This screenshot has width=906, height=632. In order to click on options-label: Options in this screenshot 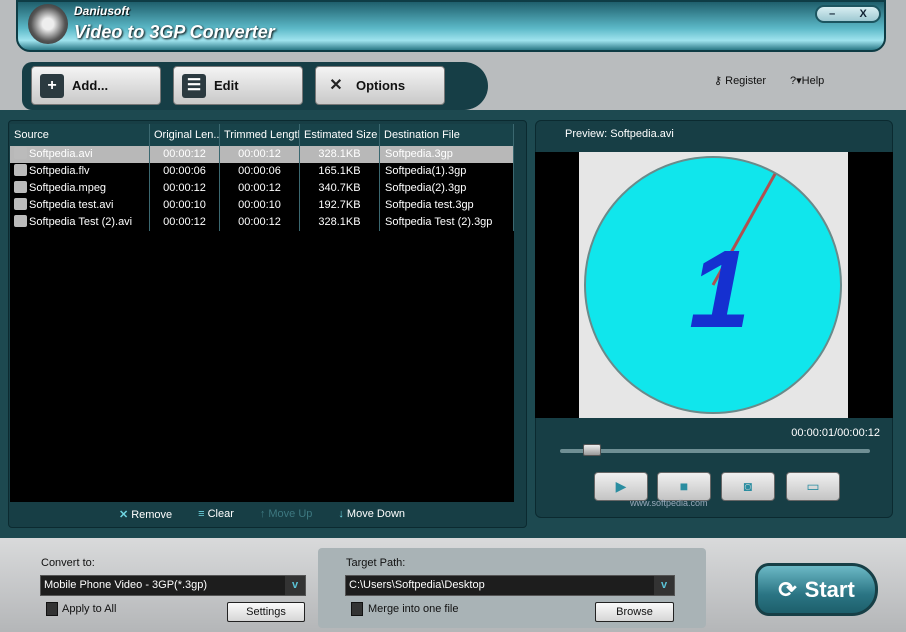, I will do `click(381, 85)`.